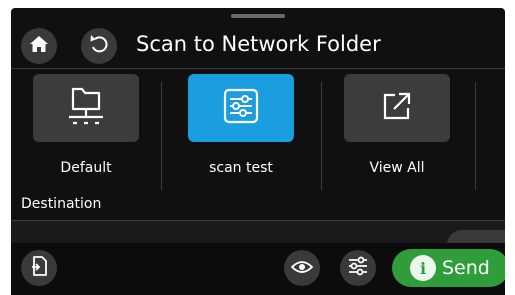  I want to click on tile-default: Default, so click(86, 130).